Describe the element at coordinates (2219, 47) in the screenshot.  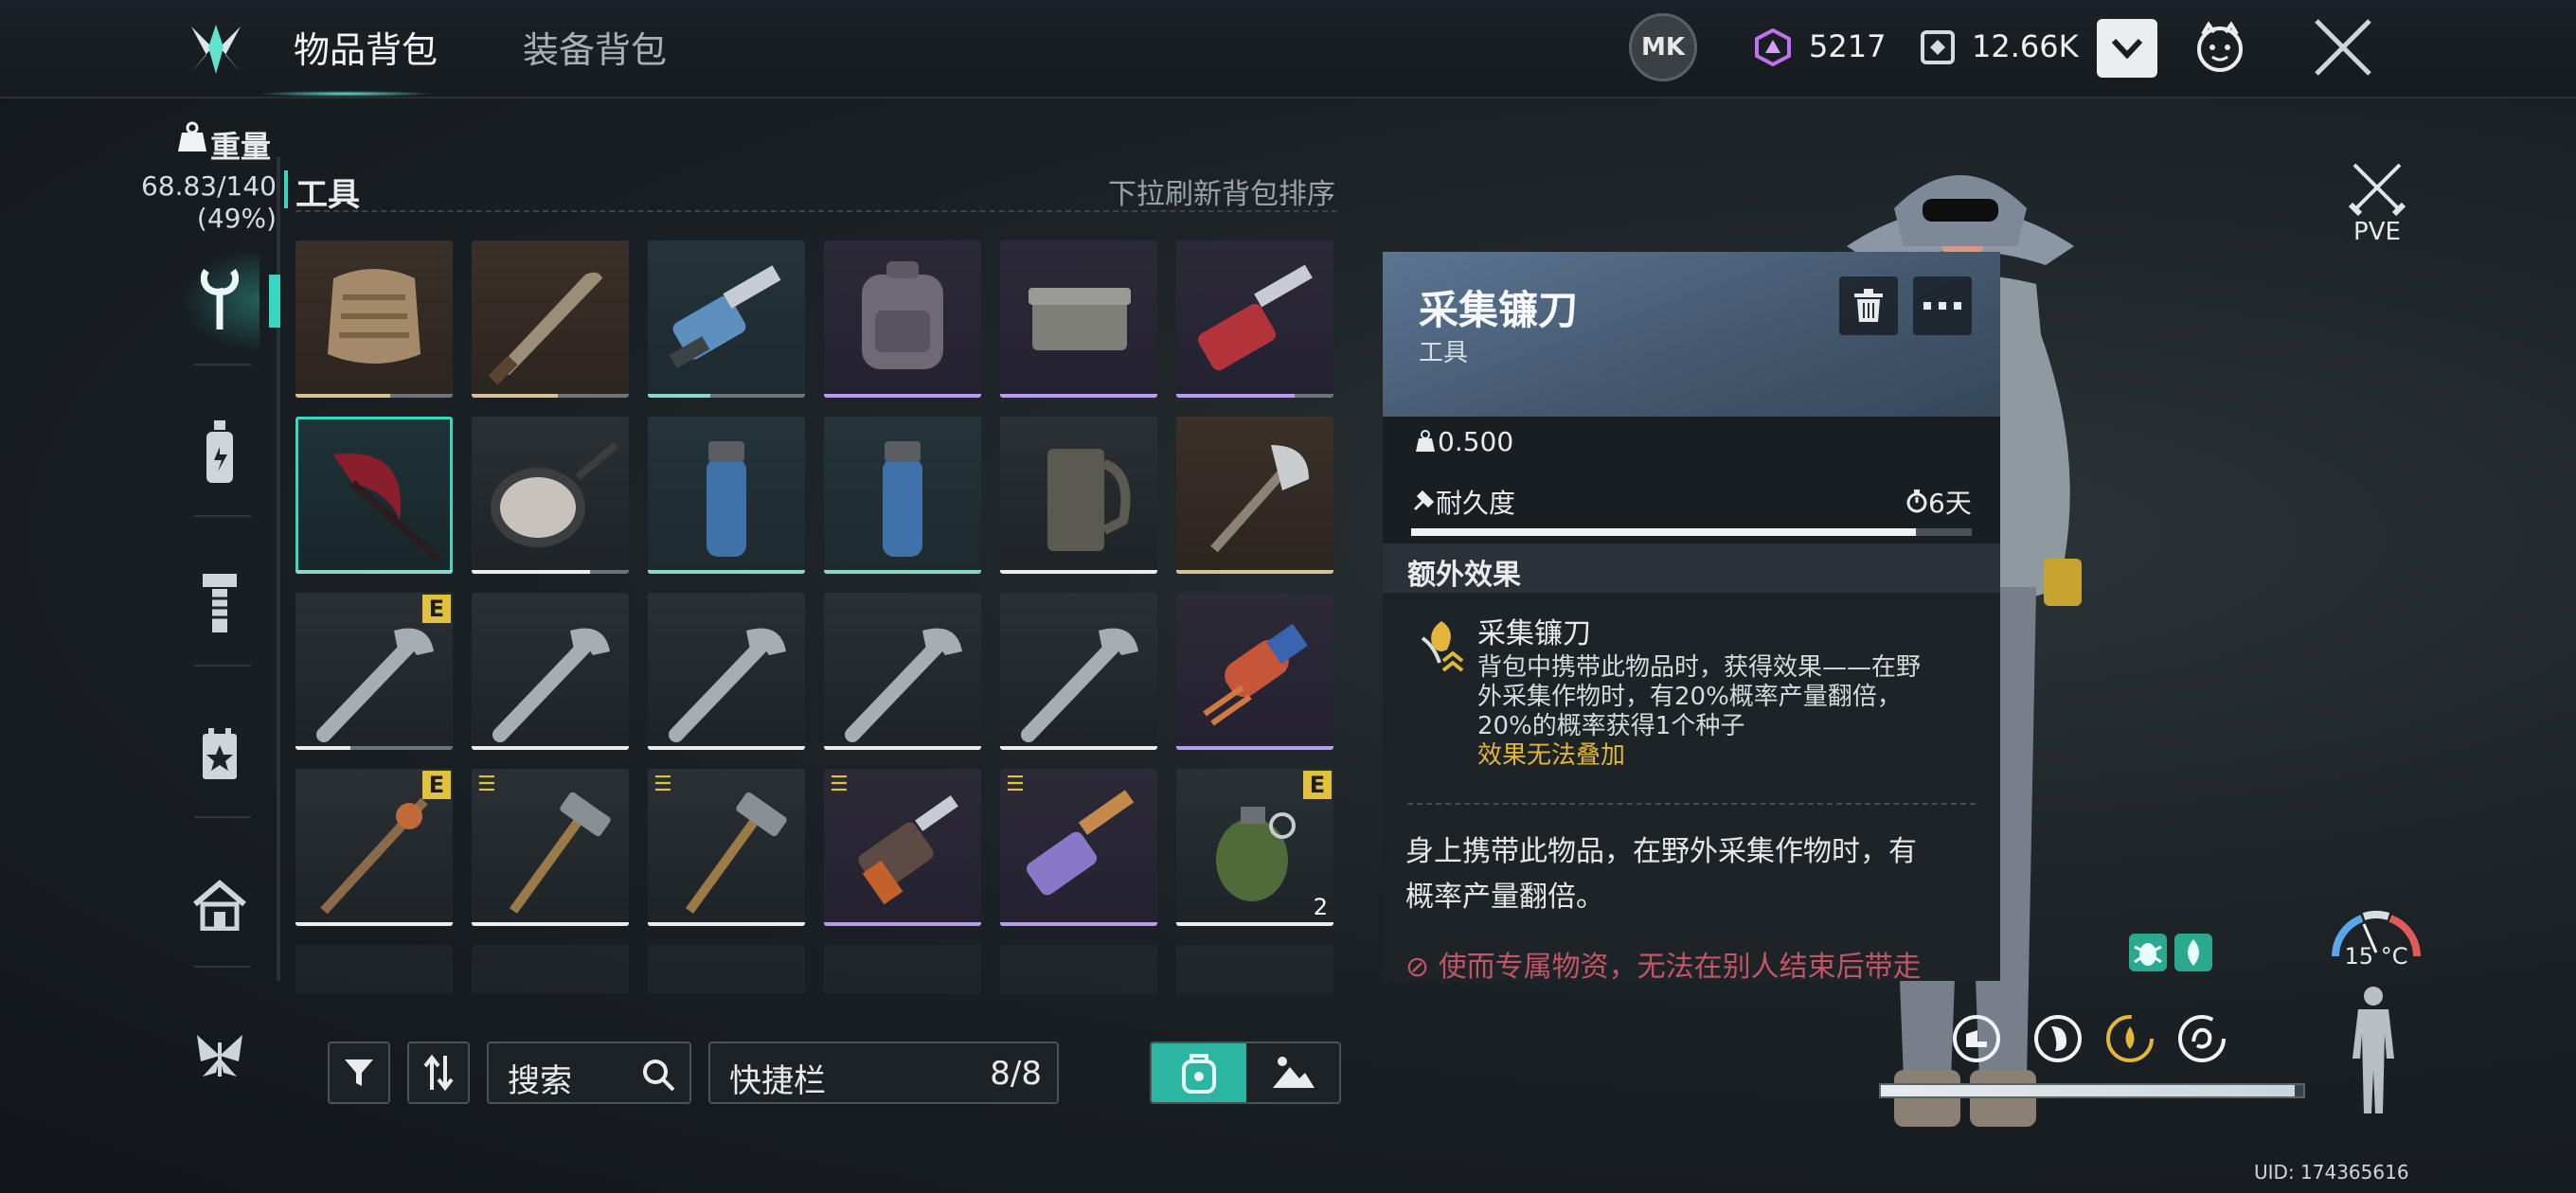
I see `pet-face-icon` at that location.